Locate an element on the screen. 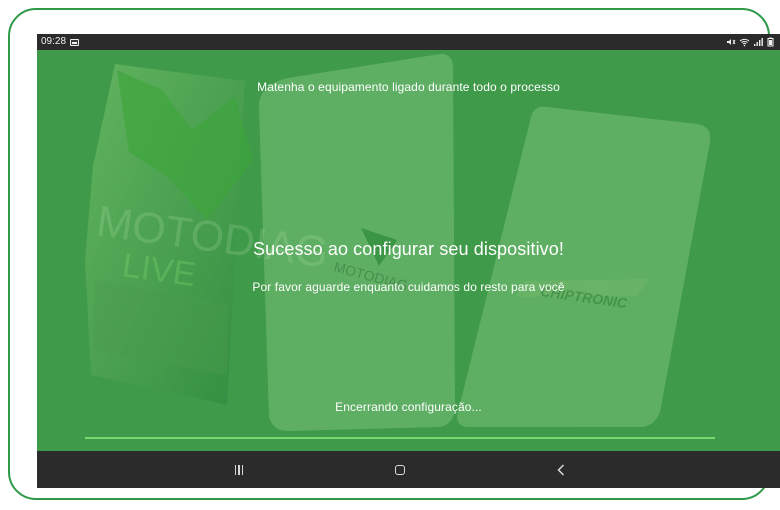  status-left-group: 09:28 is located at coordinates (60, 42).